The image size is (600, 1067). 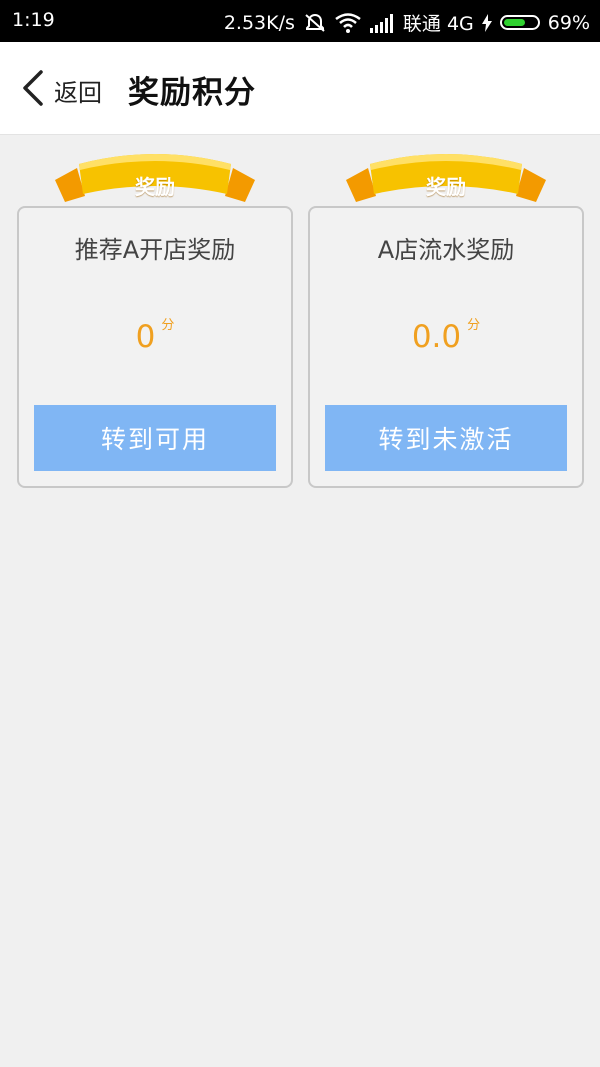 I want to click on points-value: 0, so click(x=145, y=337).